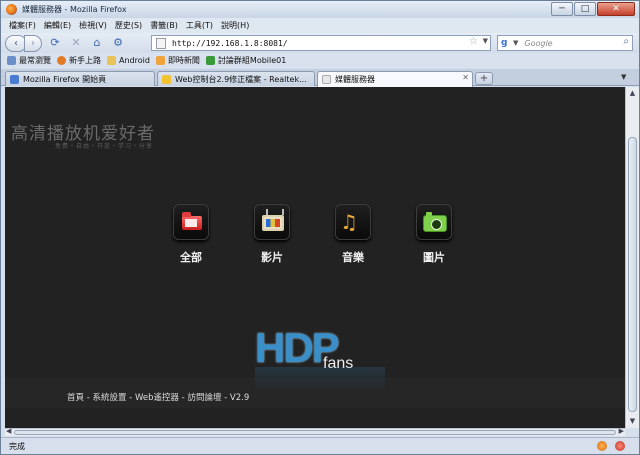 Image resolution: width=640 pixels, height=455 pixels. I want to click on bookmark-news: 即時新聞, so click(177, 60).